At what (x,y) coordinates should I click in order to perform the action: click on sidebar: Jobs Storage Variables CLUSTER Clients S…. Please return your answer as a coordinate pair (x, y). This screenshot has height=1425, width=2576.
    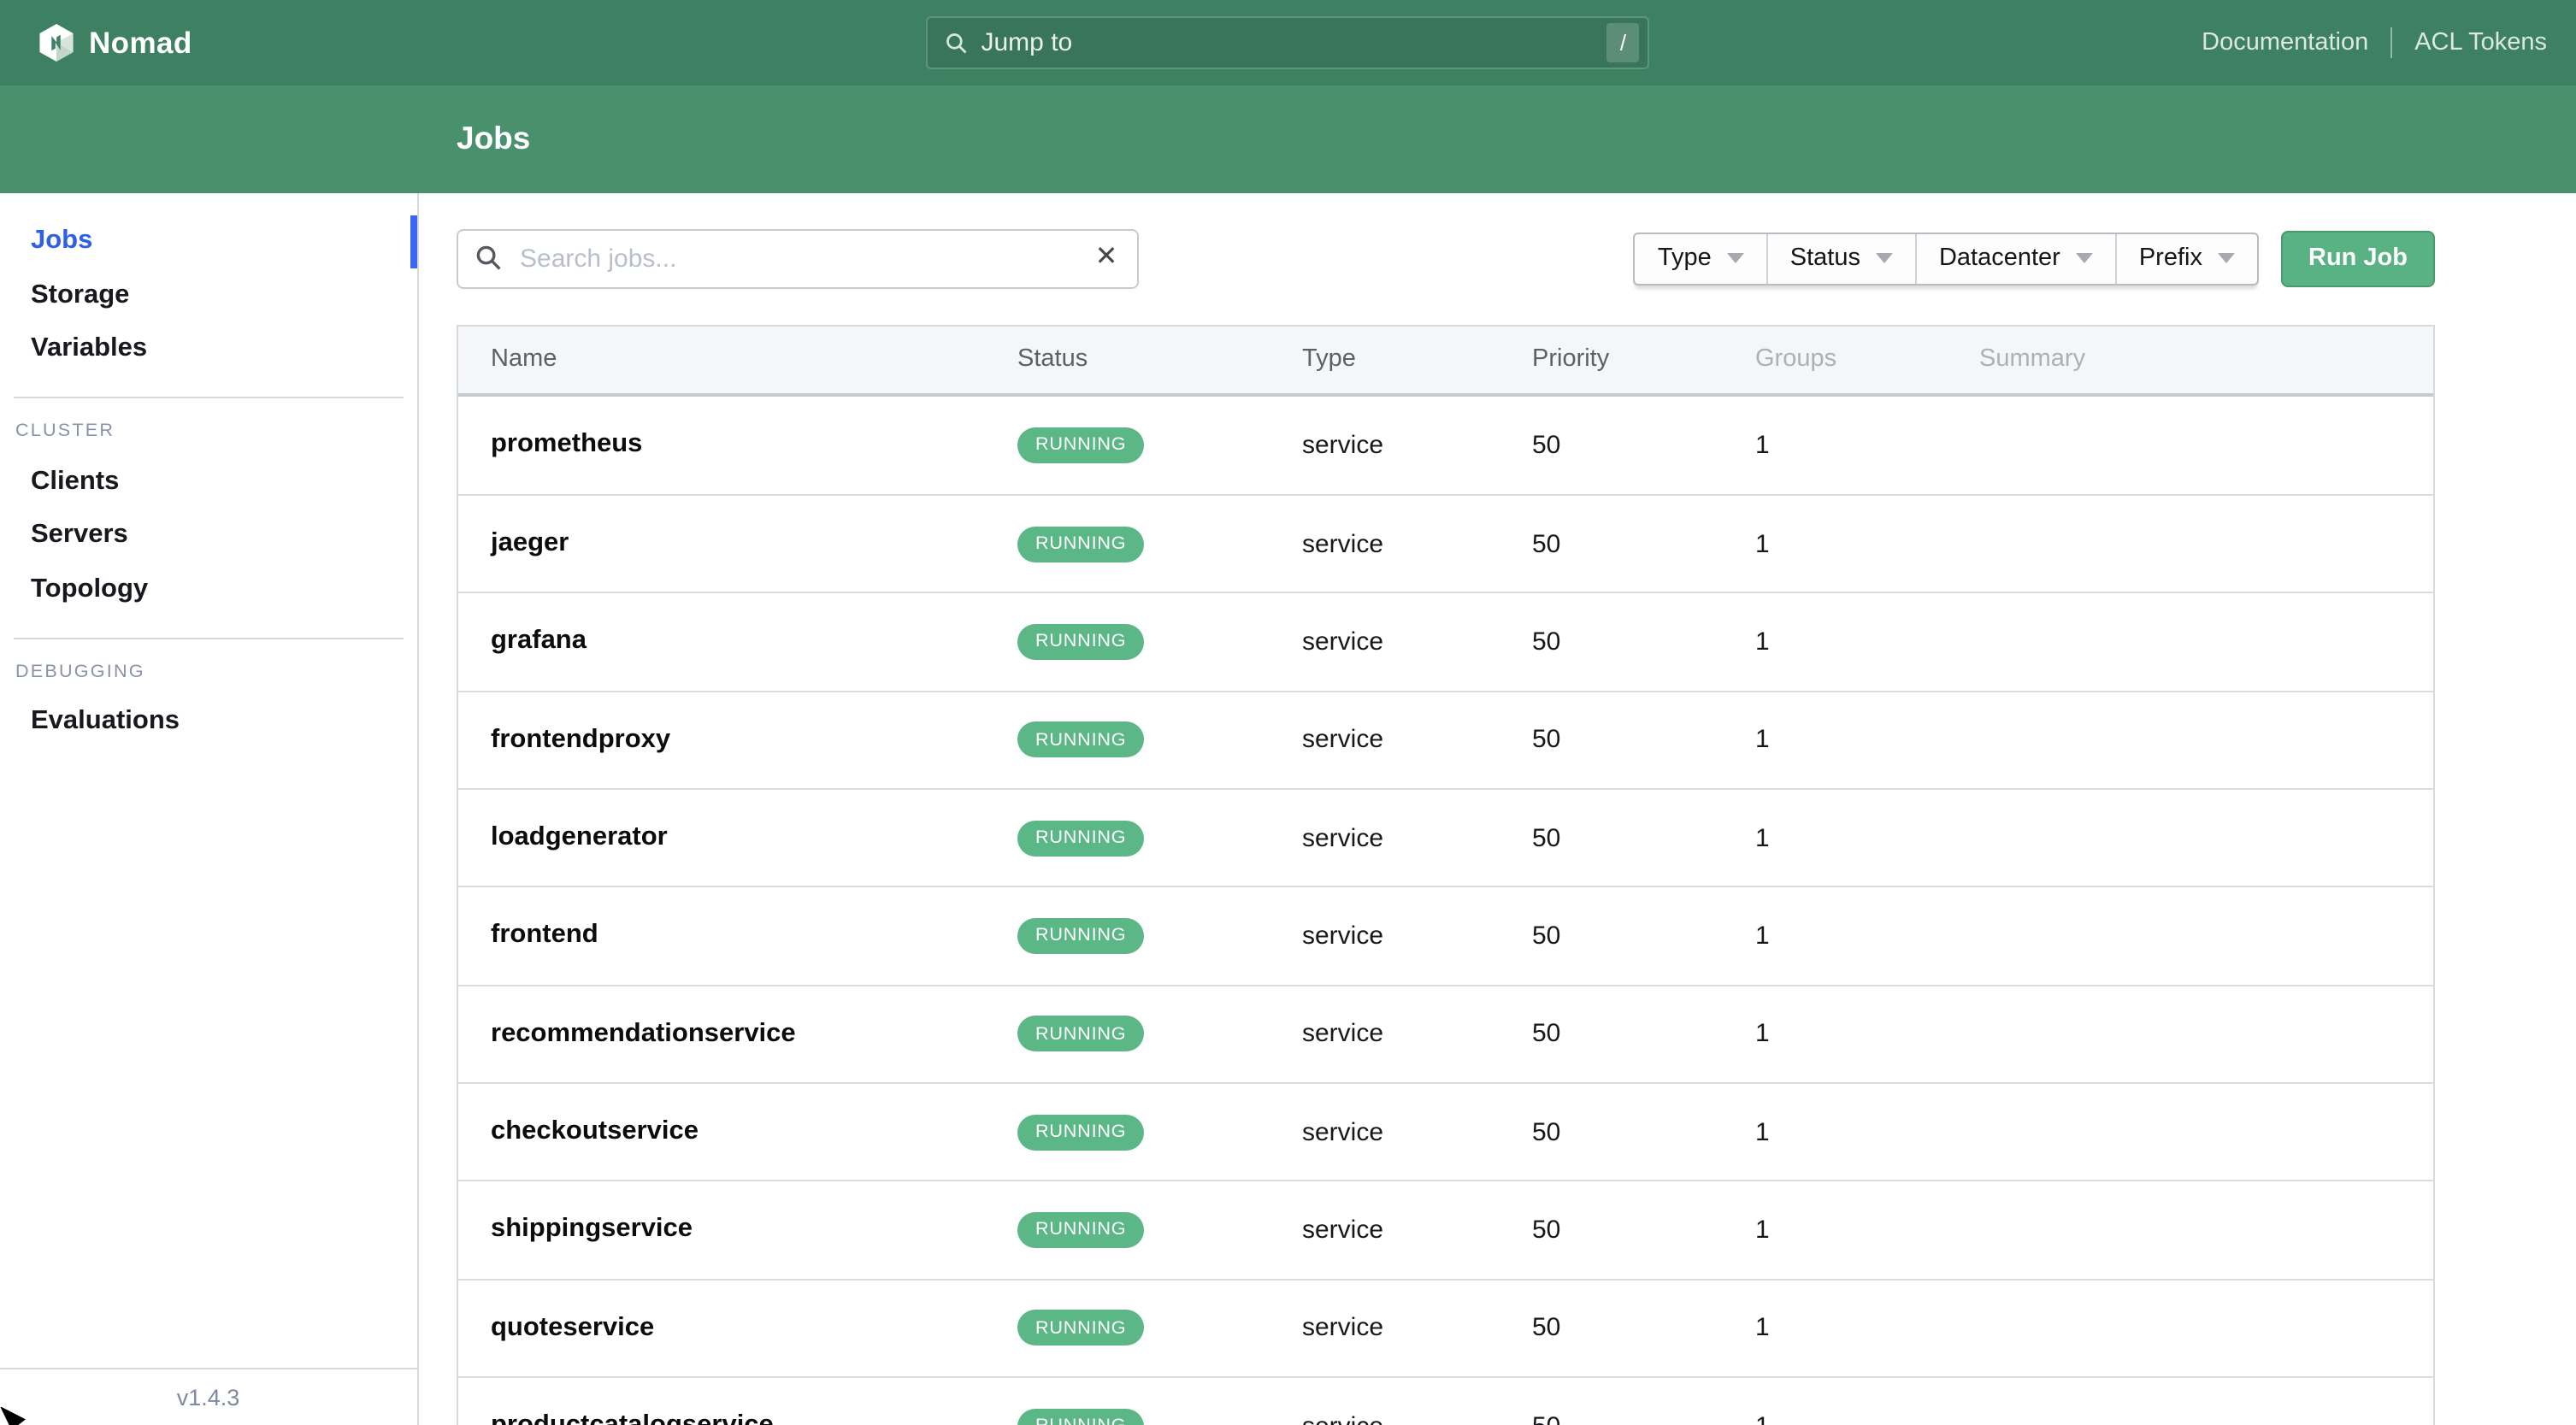
    Looking at the image, I should click on (209, 808).